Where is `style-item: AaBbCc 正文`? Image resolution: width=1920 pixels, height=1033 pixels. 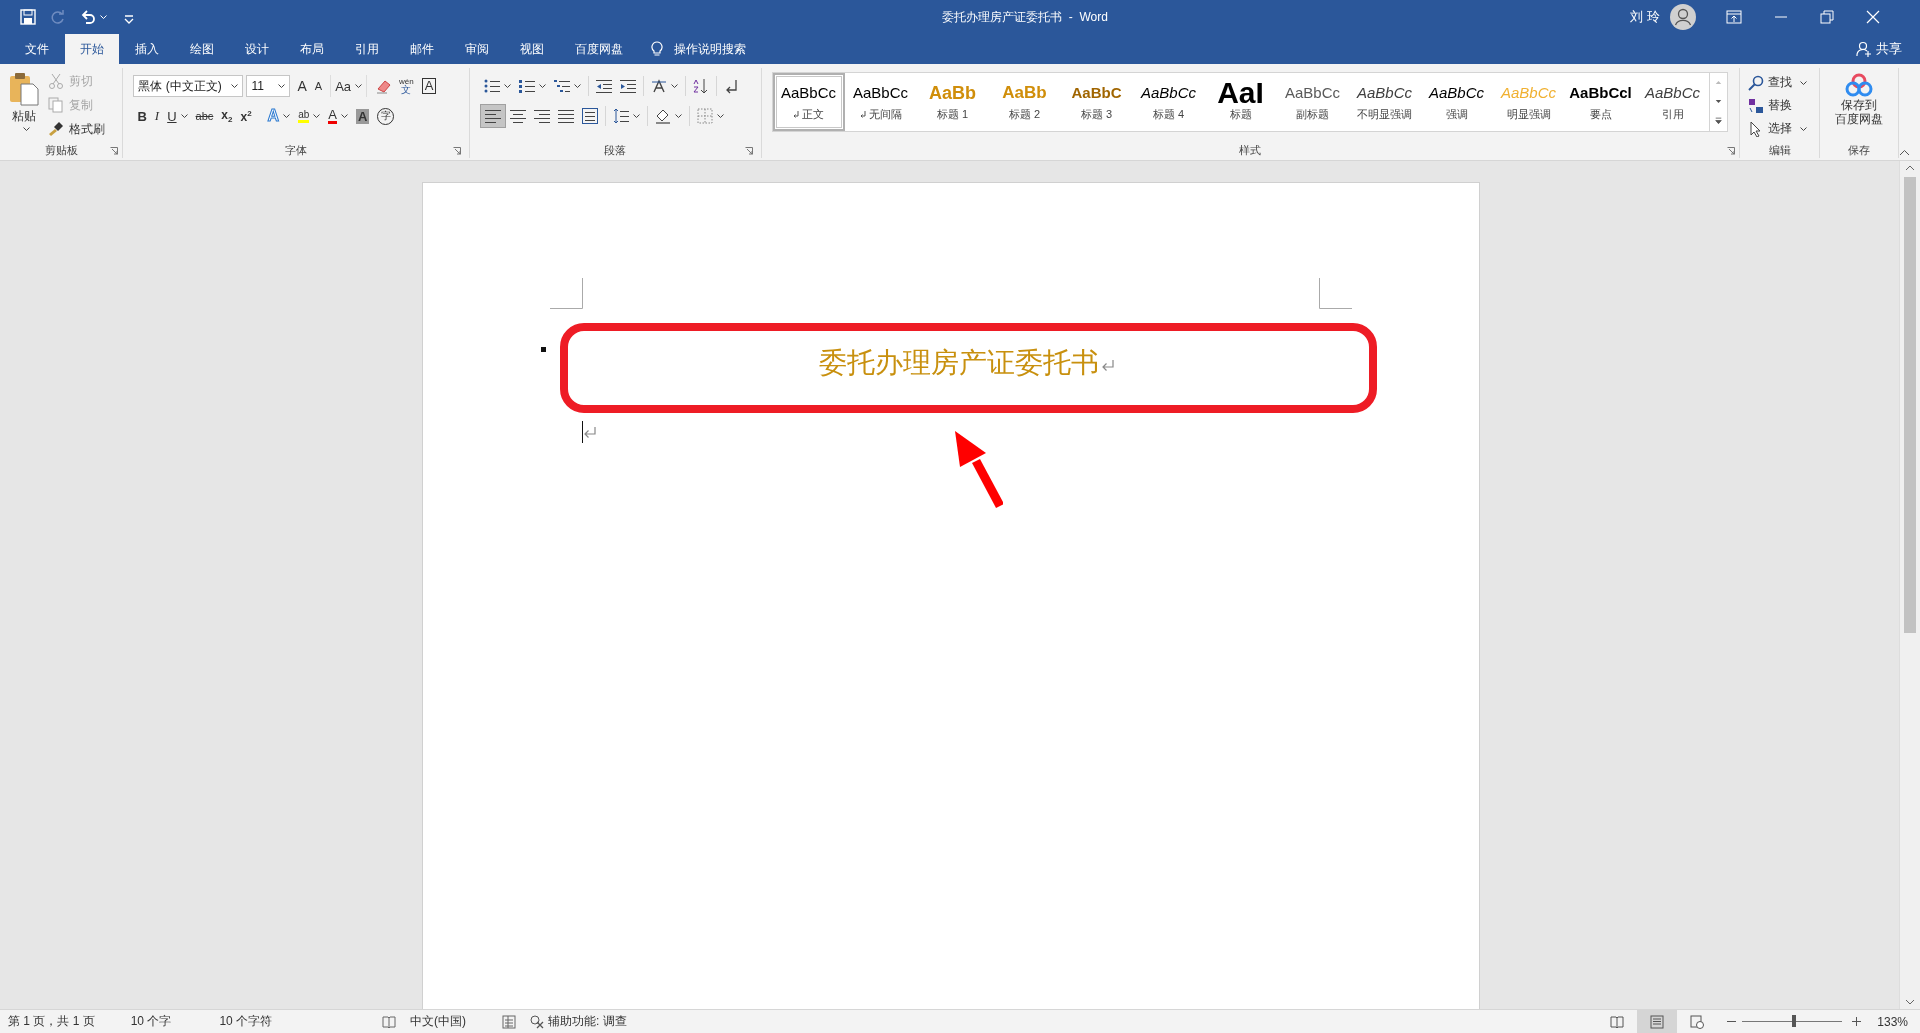
style-item: AaBbCc 正文 is located at coordinates (808, 102).